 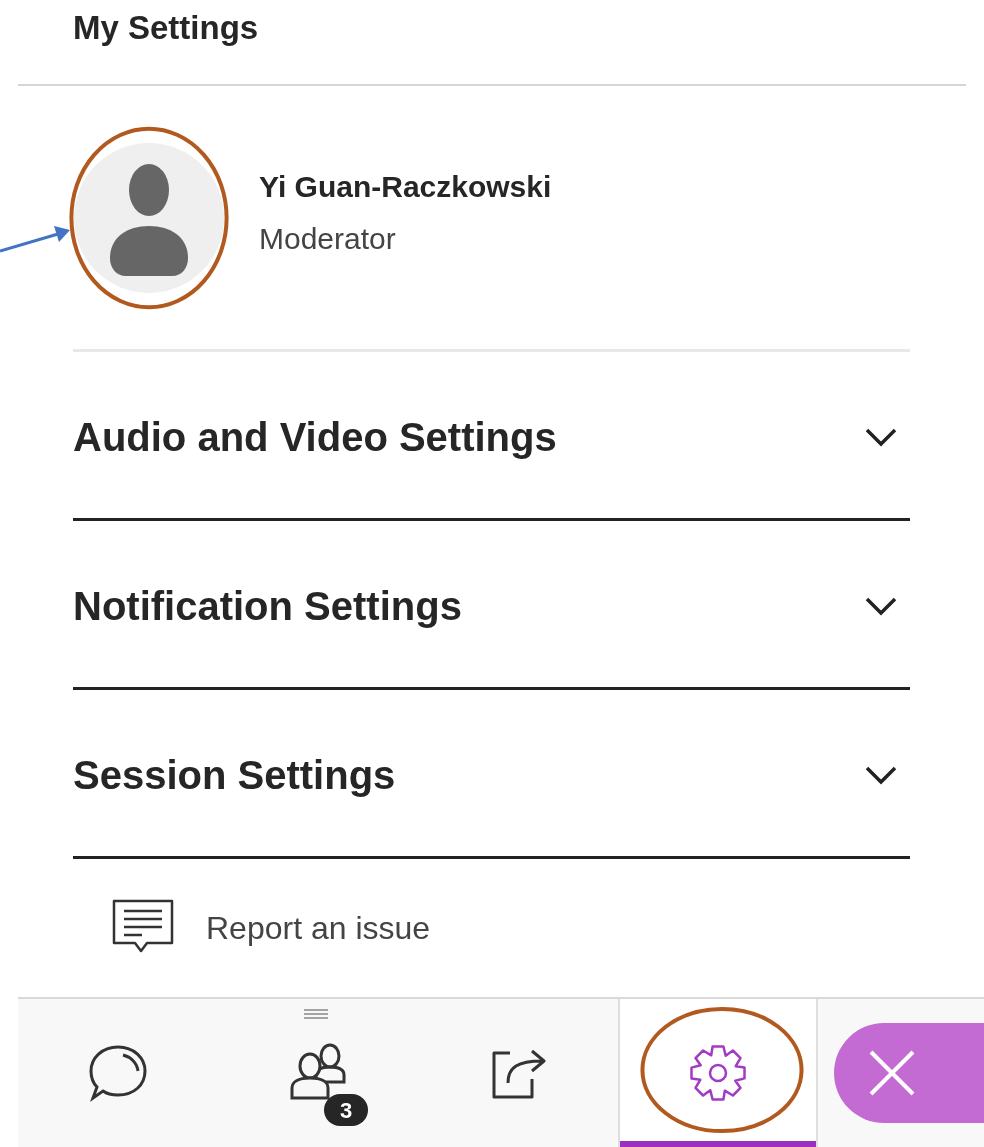 I want to click on drag-handle-icon, so click(x=316, y=1014).